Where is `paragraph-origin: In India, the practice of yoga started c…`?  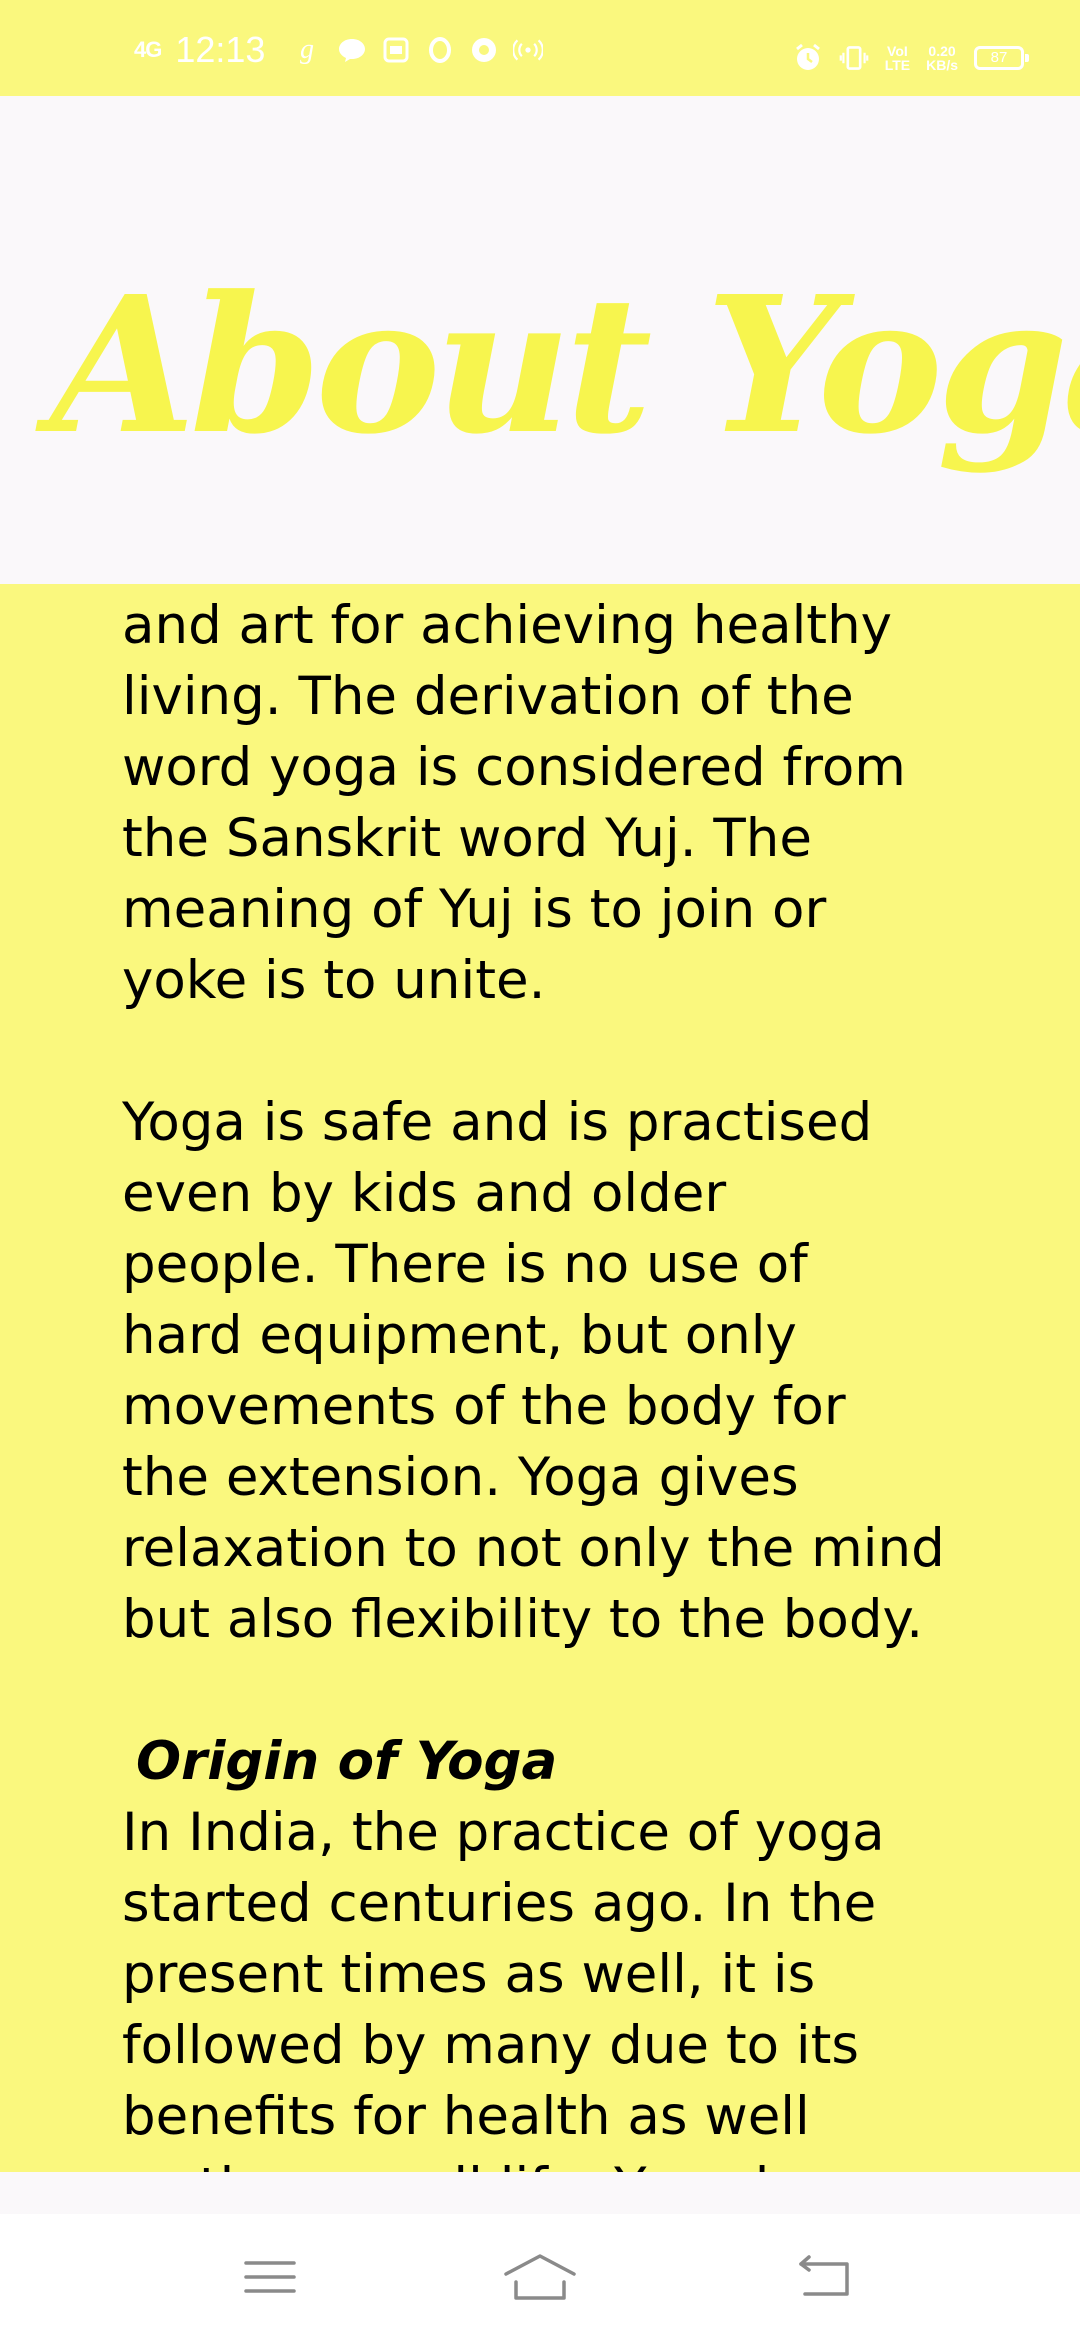 paragraph-origin: In India, the practice of yoga started c… is located at coordinates (572, 1984).